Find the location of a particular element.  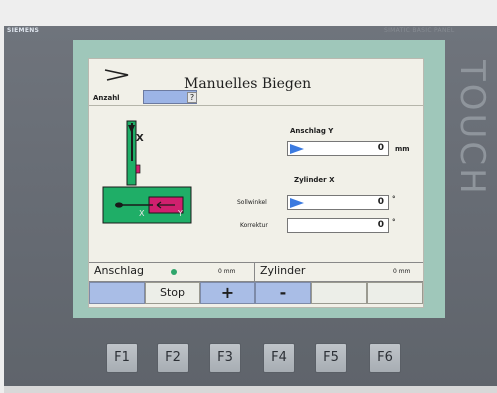

f3-key: F3 is located at coordinates (225, 358).